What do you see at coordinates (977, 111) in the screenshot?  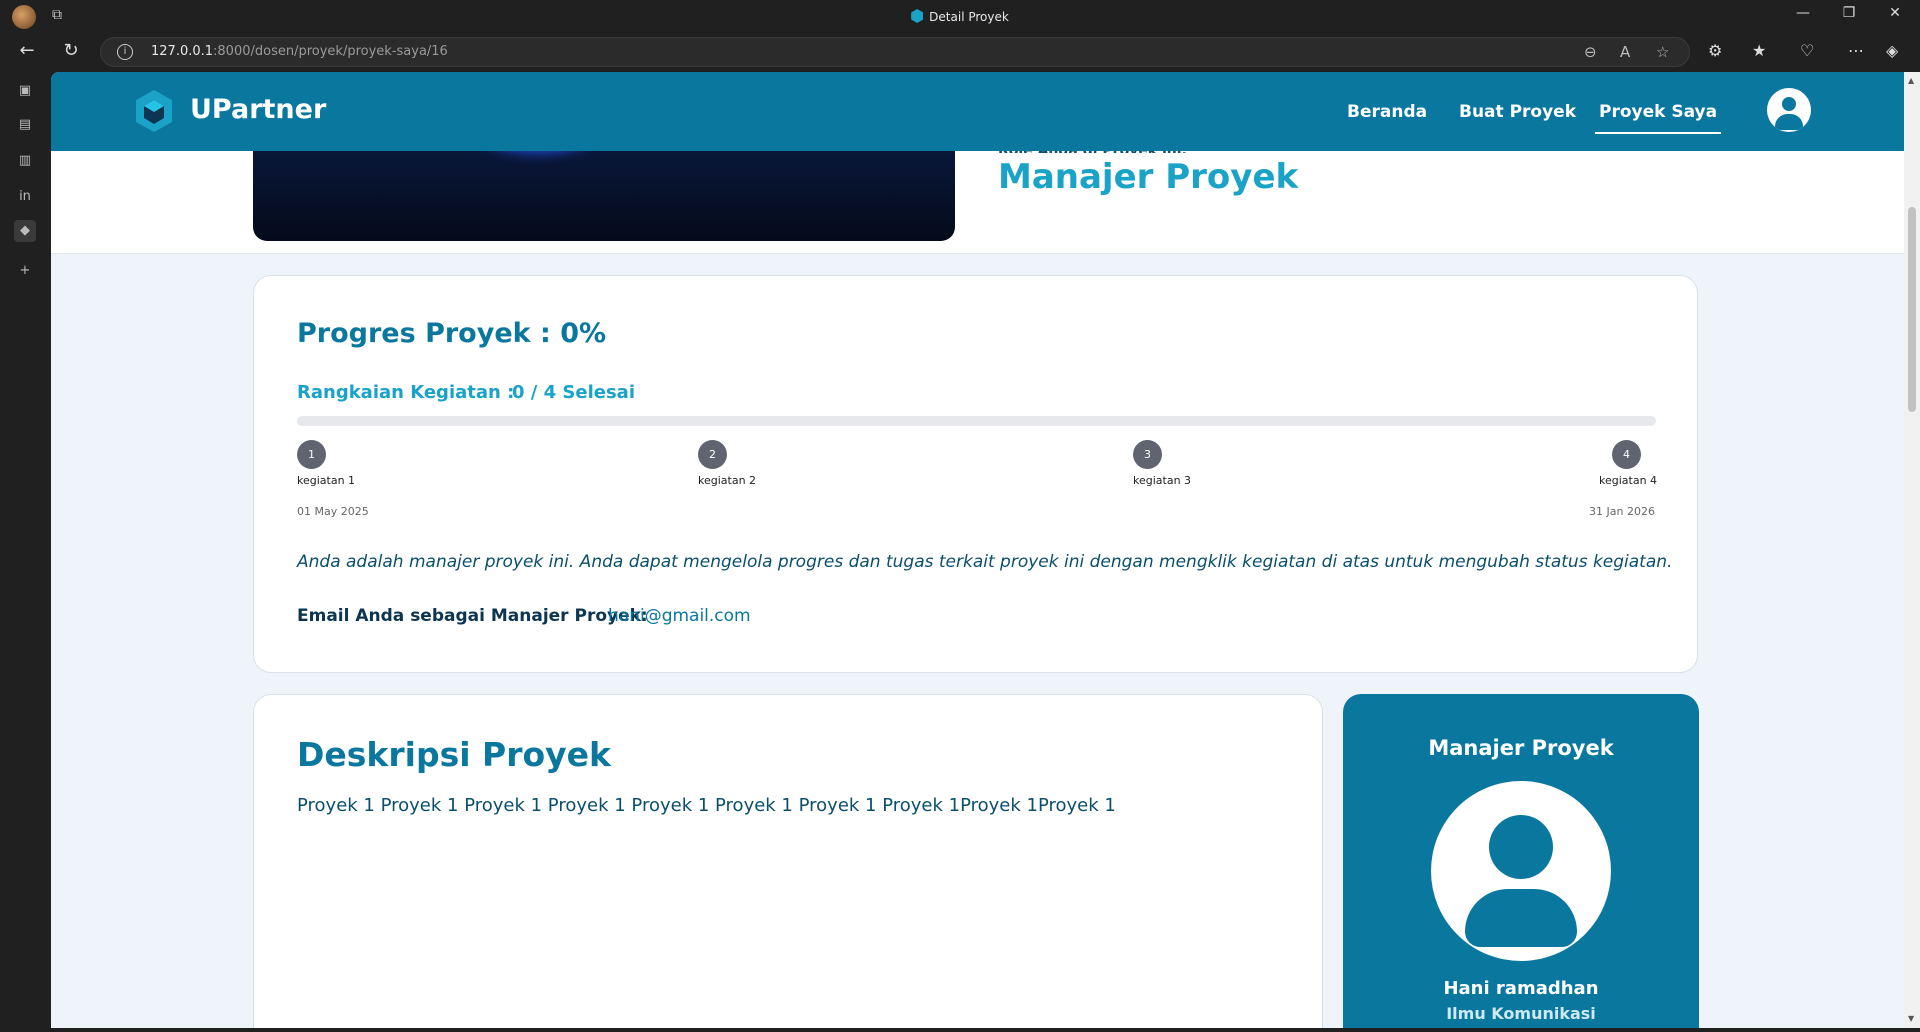 I see `site-navbar: UPartner Beranda Buat Proyek Proyek Saya` at bounding box center [977, 111].